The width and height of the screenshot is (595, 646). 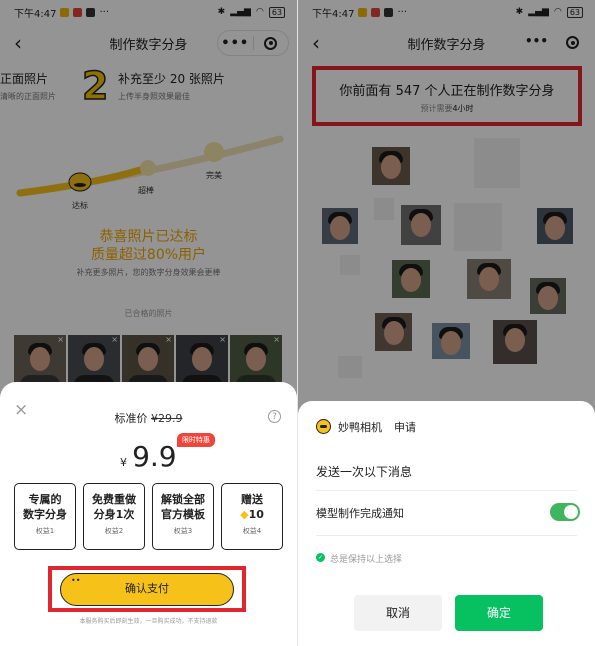 I want to click on benefit-card: 免费重做 分身1次 权益2, so click(x=114, y=516).